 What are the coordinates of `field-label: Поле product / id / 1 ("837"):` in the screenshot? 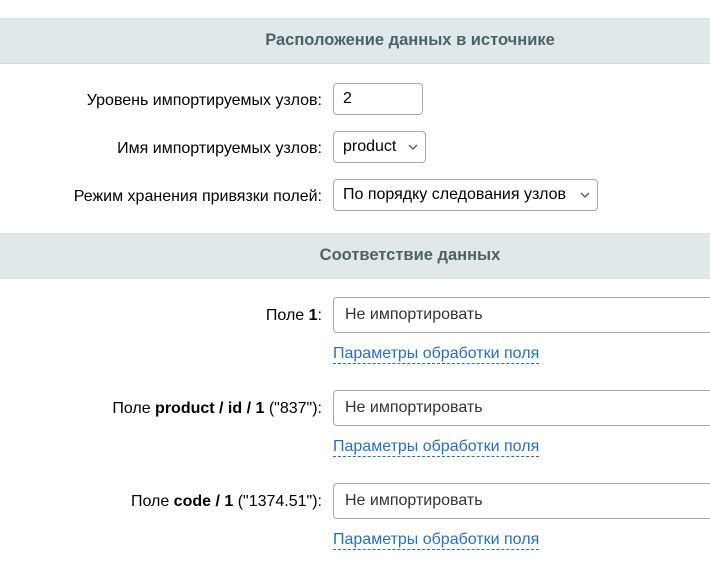 It's located at (217, 409).